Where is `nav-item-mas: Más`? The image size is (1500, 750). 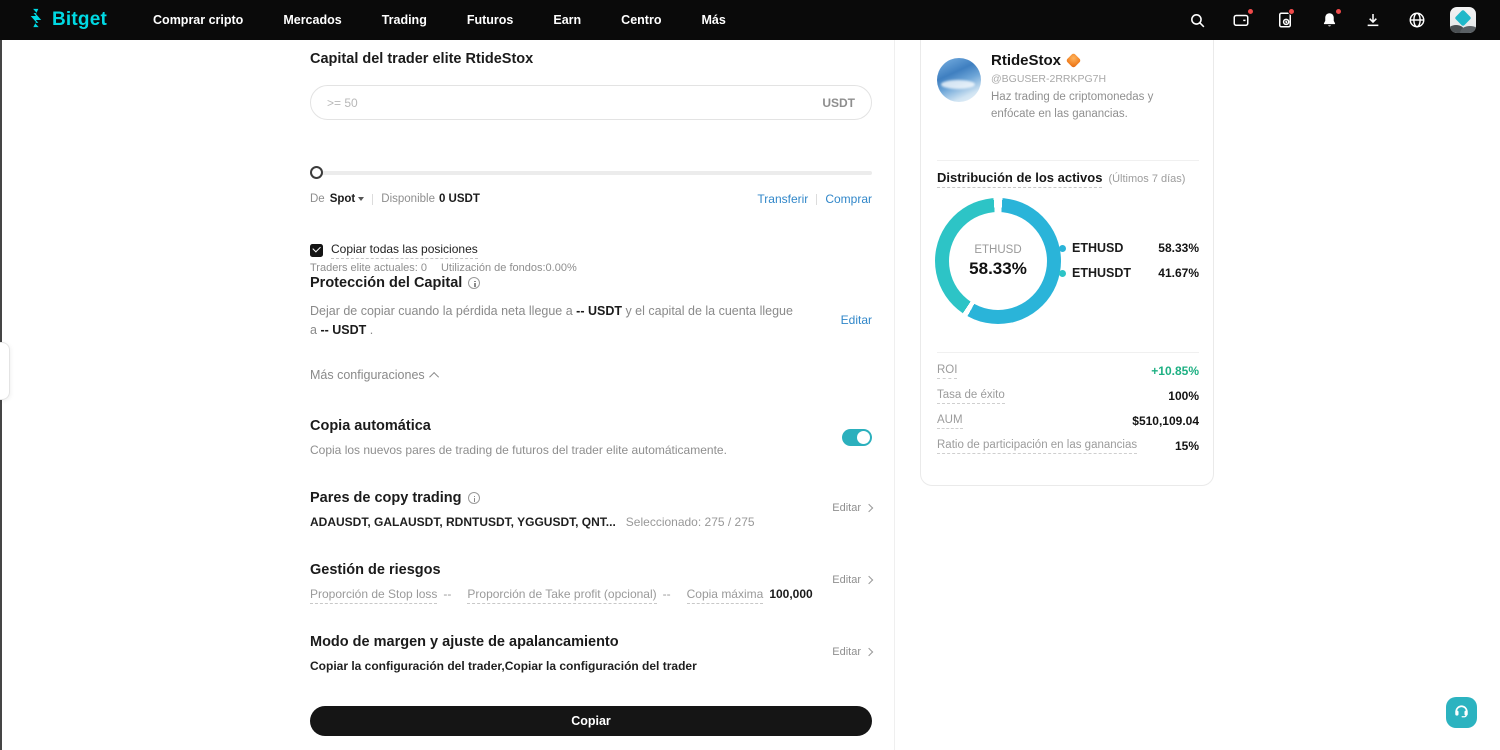
nav-item-mas: Más is located at coordinates (713, 20).